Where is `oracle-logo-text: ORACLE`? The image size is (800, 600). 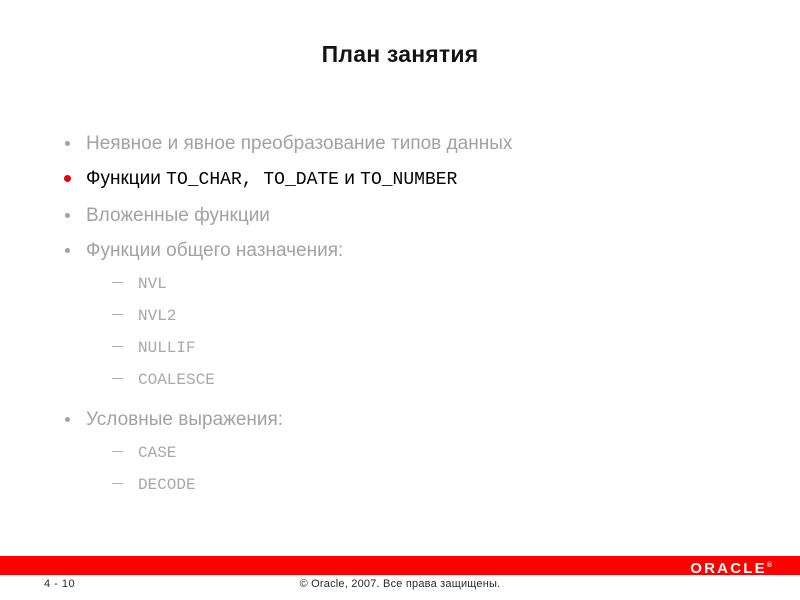
oracle-logo-text: ORACLE is located at coordinates (728, 568).